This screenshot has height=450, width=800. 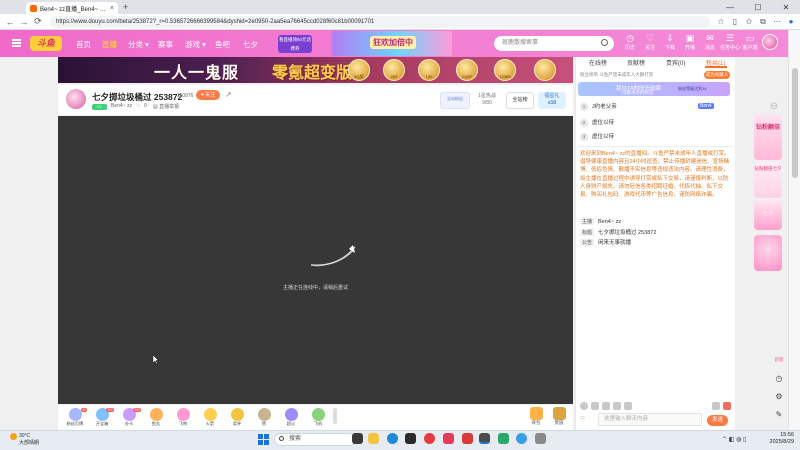 I want to click on gift-item: 办卡 300, so click(x=130, y=419).